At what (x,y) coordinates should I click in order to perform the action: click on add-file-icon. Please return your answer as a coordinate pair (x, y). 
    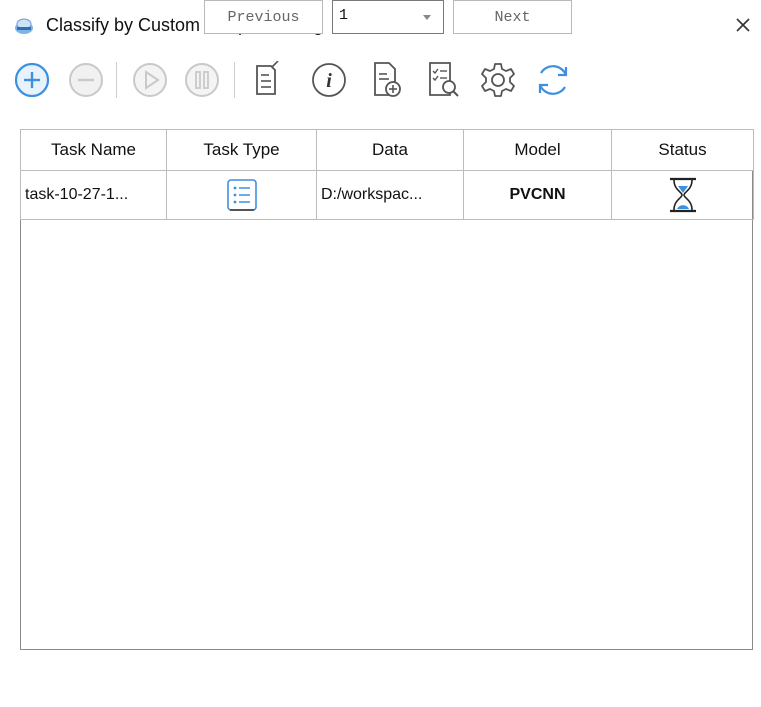
    Looking at the image, I should click on (387, 79).